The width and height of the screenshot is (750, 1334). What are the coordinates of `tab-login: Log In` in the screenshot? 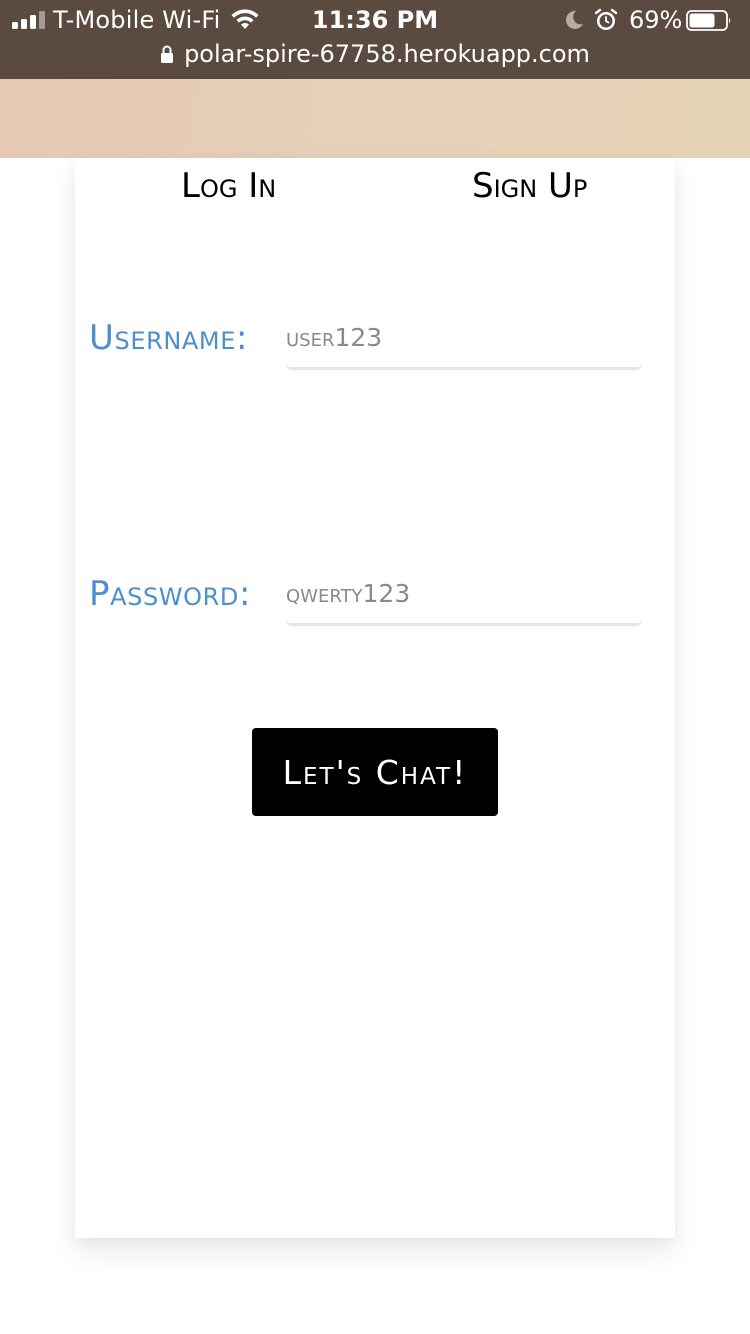 It's located at (228, 186).